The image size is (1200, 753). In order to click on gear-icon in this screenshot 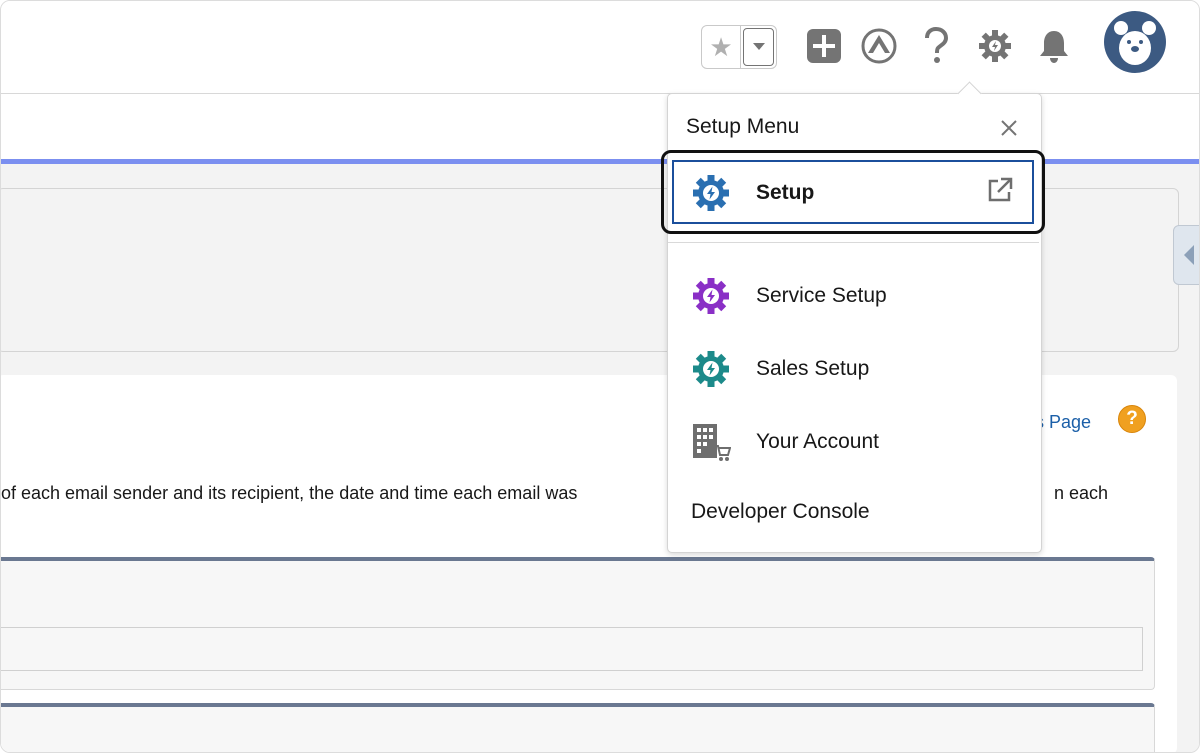, I will do `click(995, 46)`.